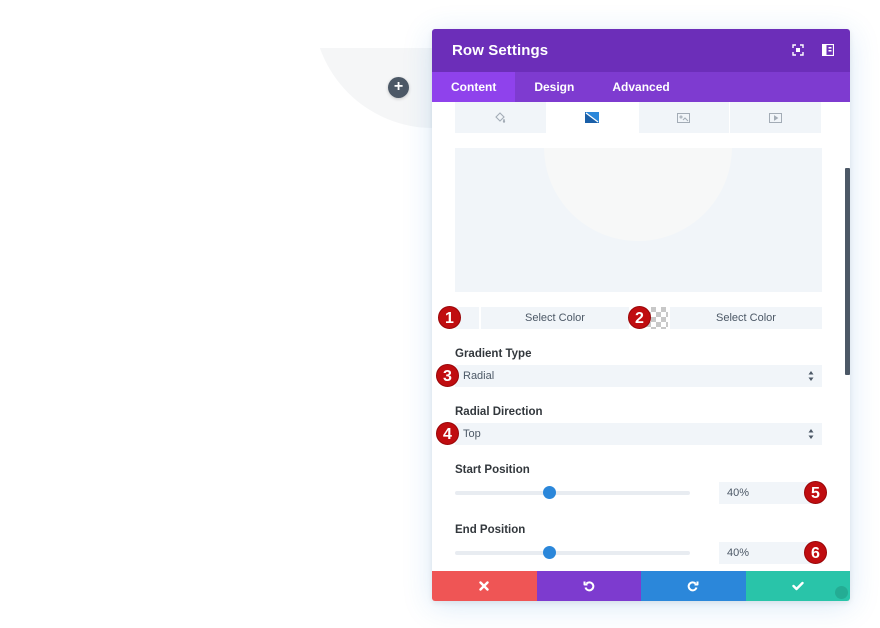 The width and height of the screenshot is (880, 628). Describe the element at coordinates (479, 376) in the screenshot. I see `gradient-type-value: Radial` at that location.